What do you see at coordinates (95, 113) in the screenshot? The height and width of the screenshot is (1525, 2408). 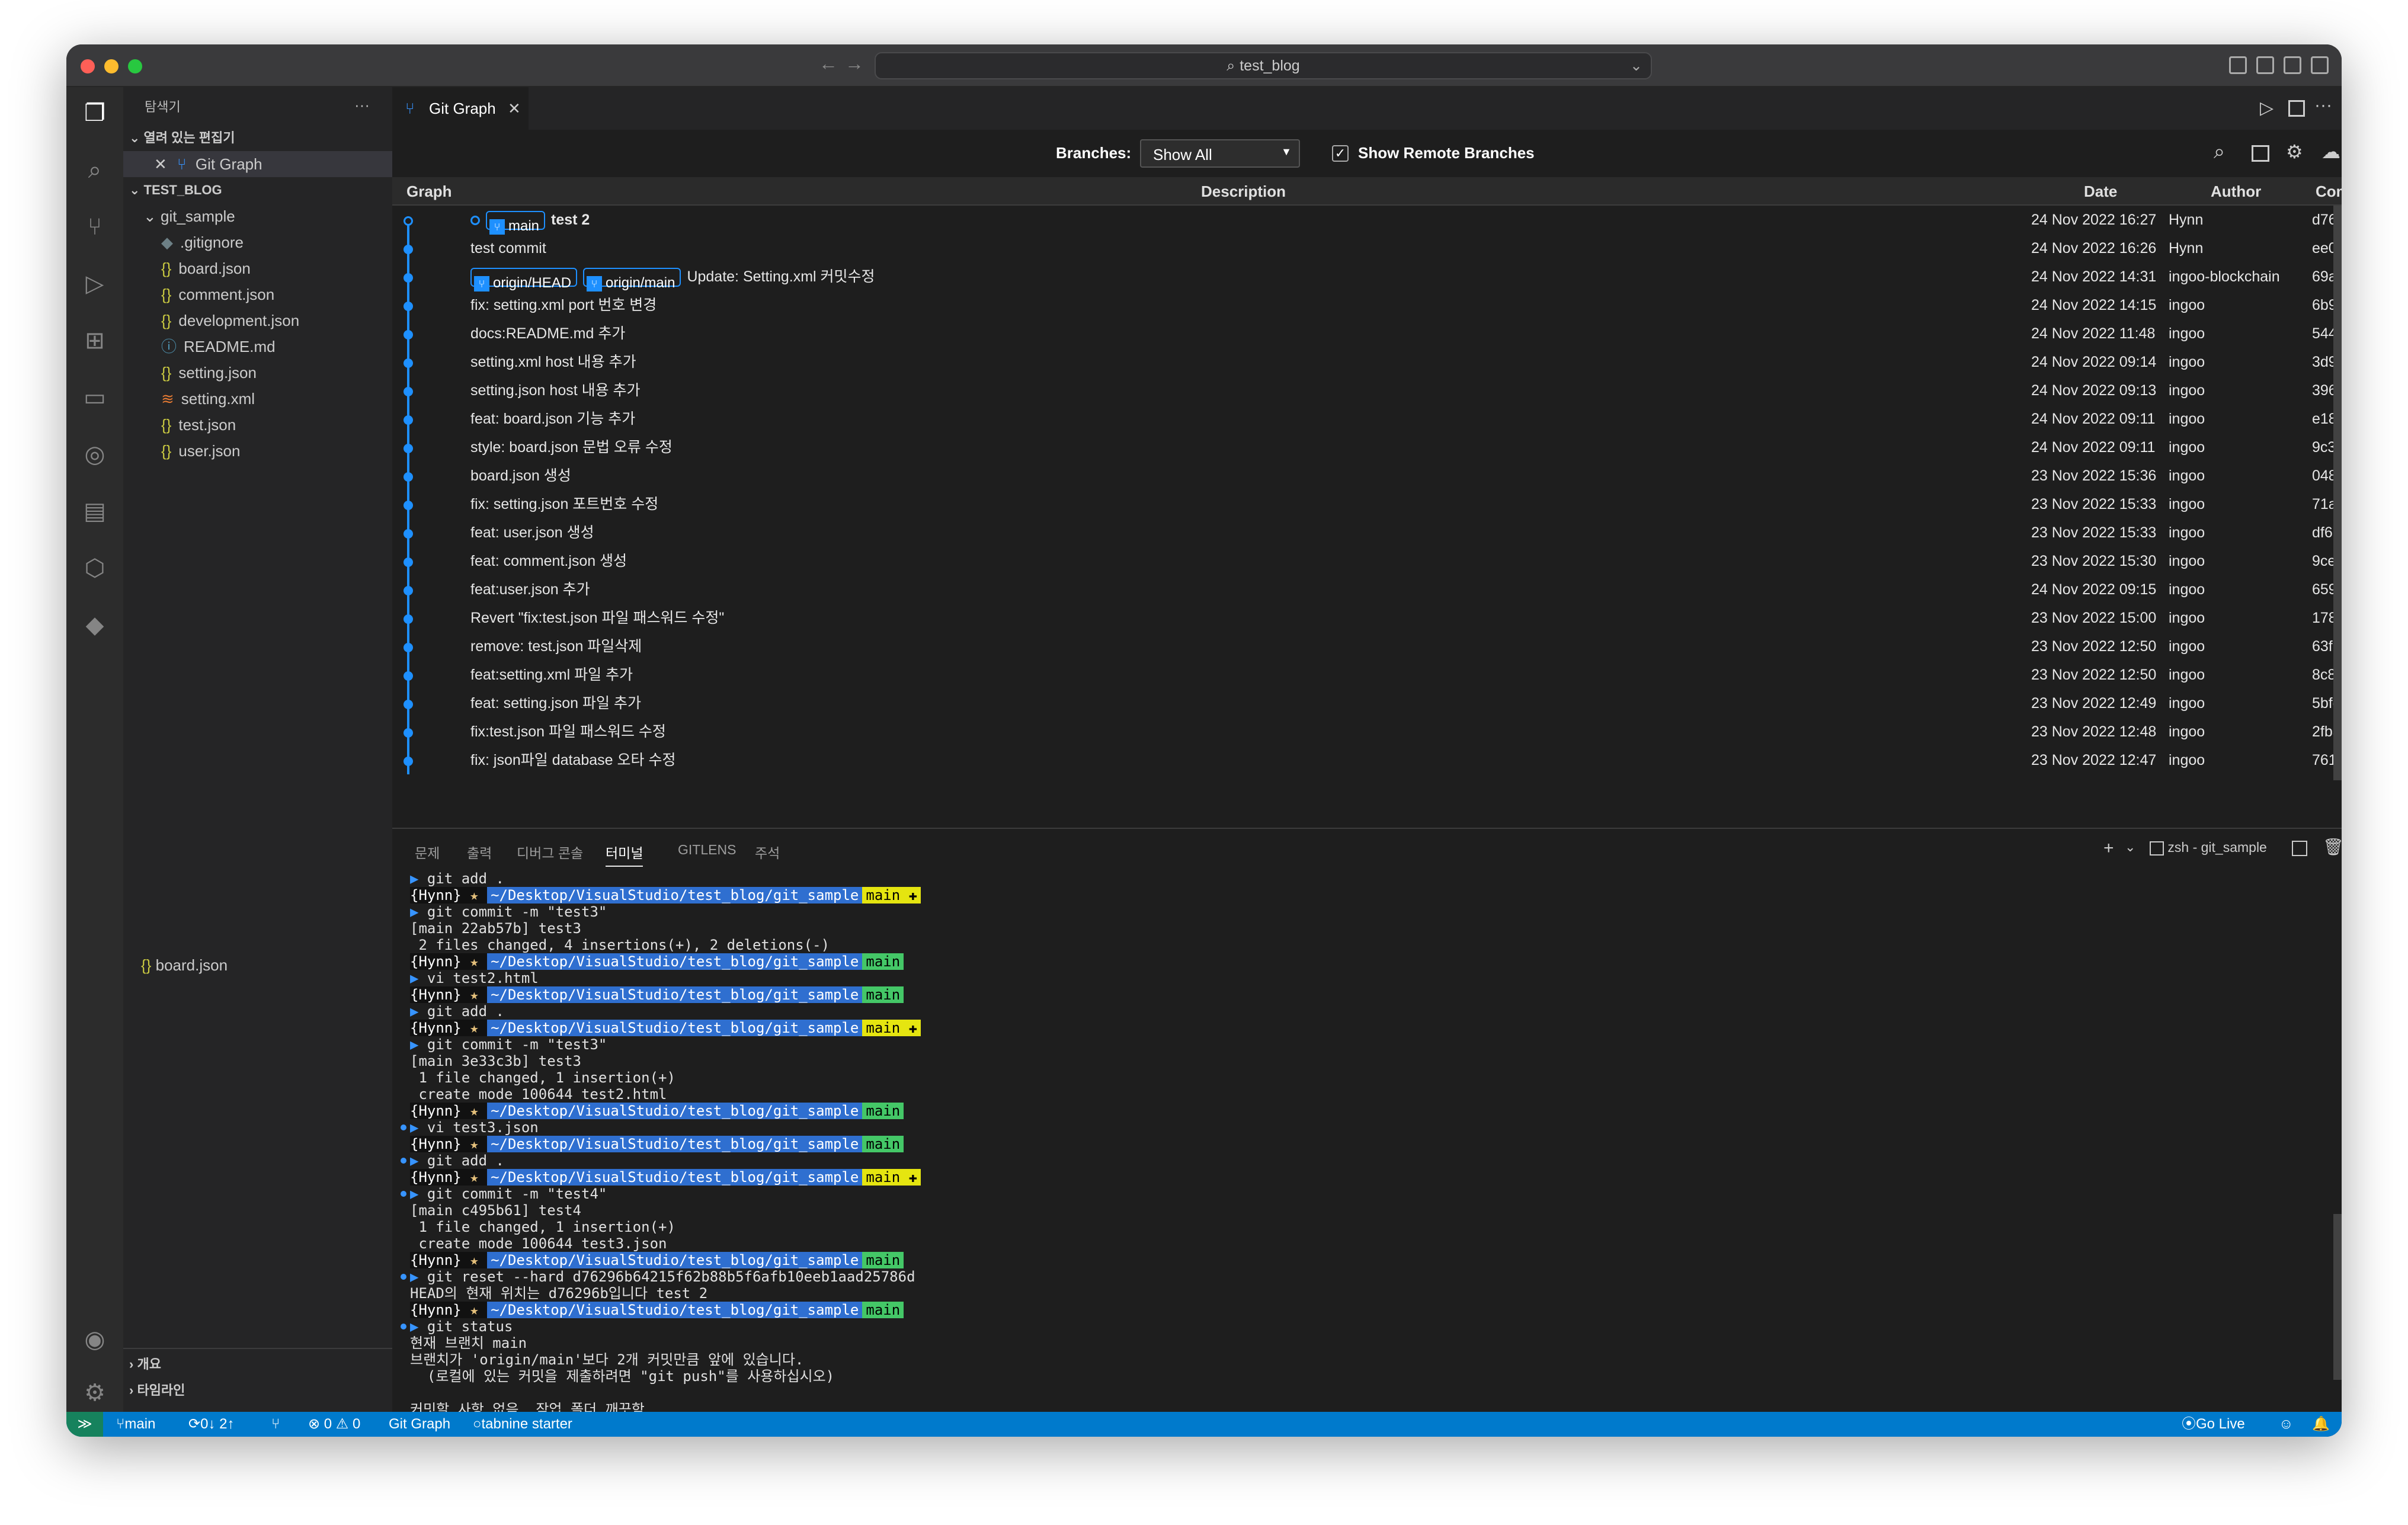 I see `explorer-icon: ❐` at bounding box center [95, 113].